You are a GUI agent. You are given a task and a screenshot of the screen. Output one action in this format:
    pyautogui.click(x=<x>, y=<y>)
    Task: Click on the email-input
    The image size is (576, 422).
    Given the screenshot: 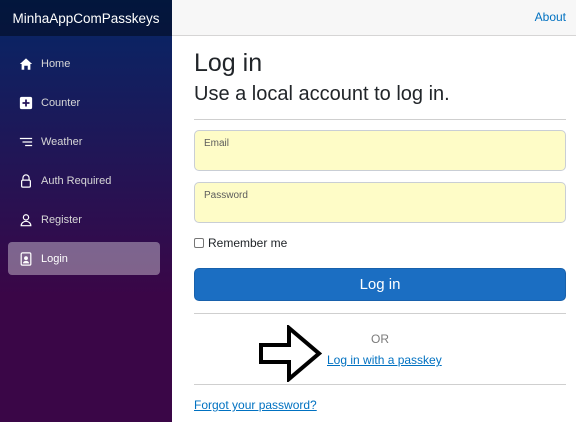 What is the action you would take?
    pyautogui.click(x=378, y=159)
    